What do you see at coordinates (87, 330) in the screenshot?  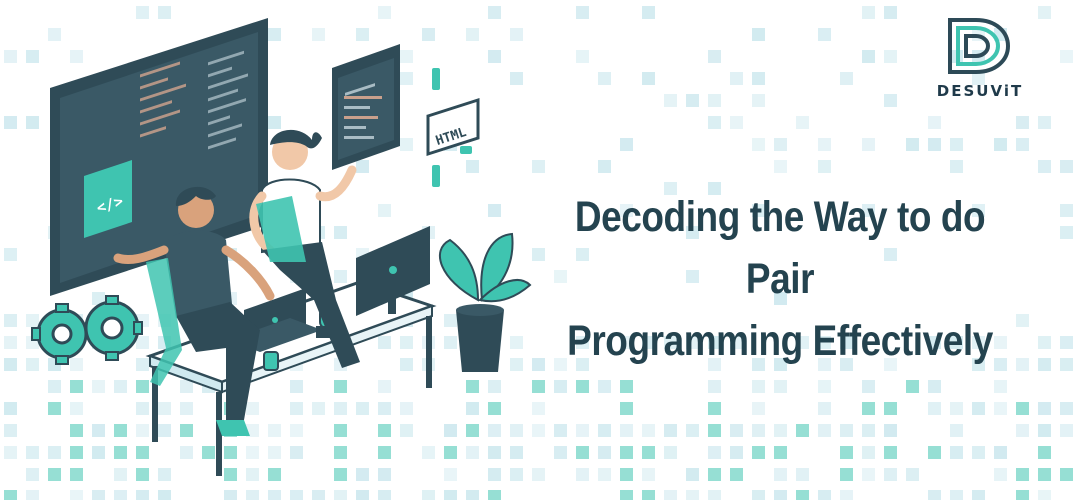 I see `gears` at bounding box center [87, 330].